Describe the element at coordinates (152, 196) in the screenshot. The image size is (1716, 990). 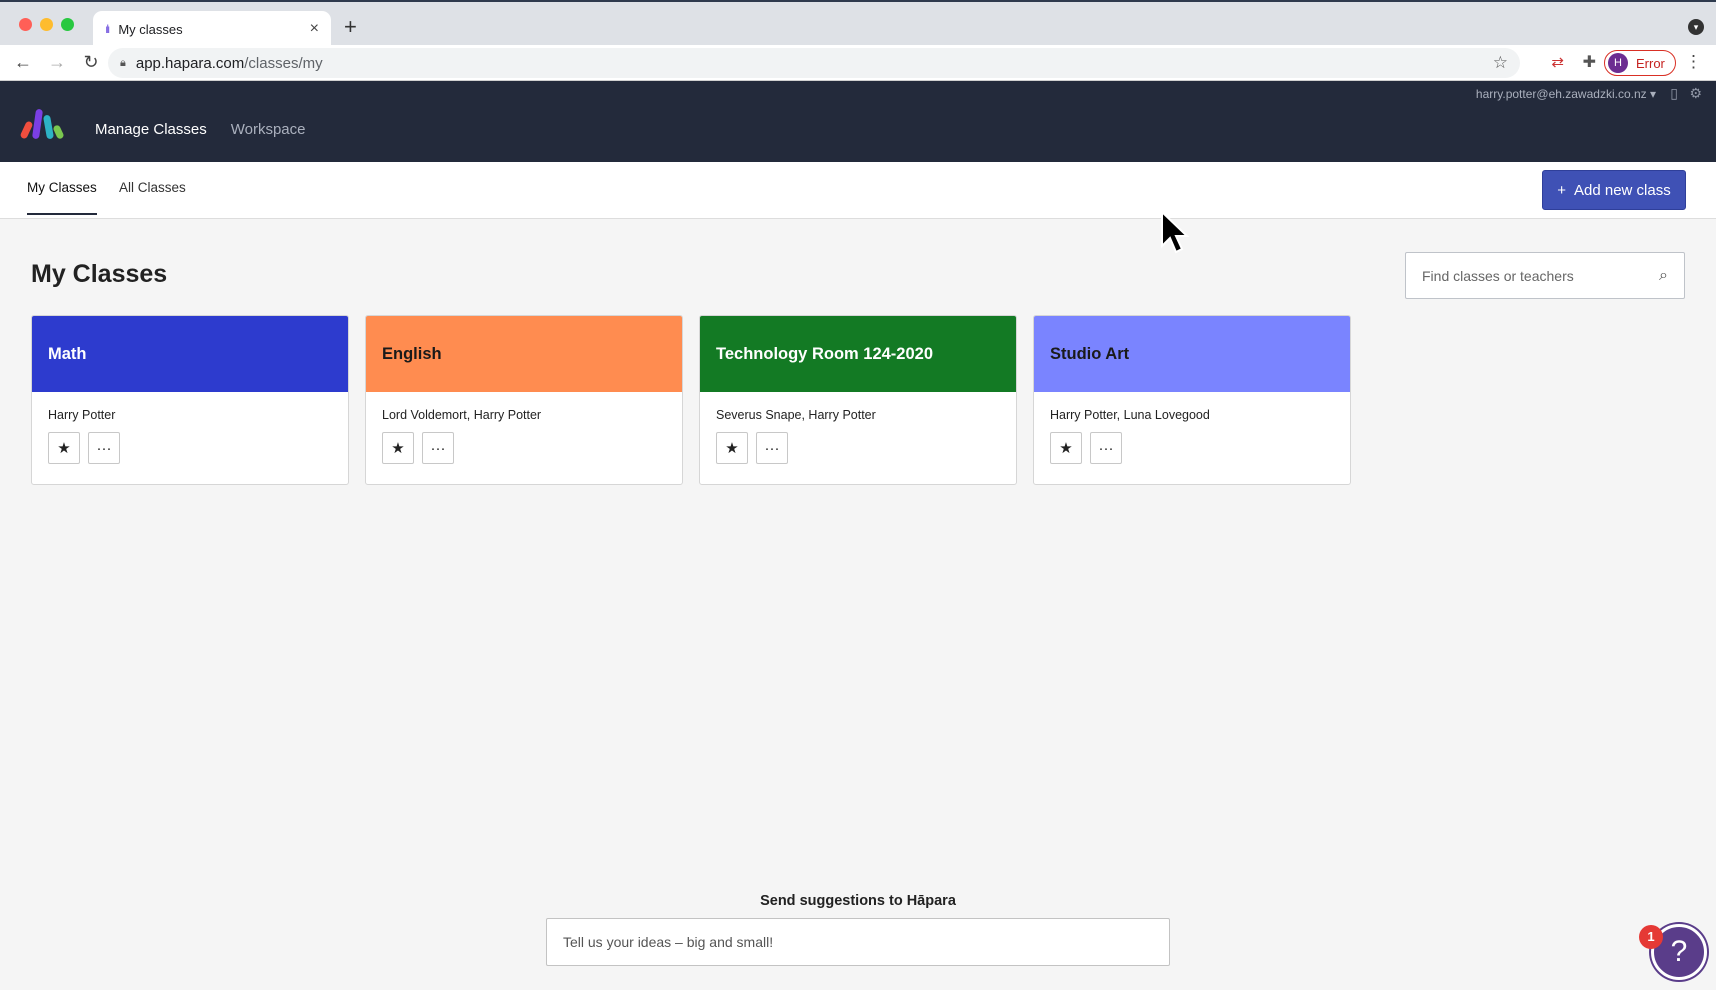
I see `tab-all-classes: All Classes` at that location.